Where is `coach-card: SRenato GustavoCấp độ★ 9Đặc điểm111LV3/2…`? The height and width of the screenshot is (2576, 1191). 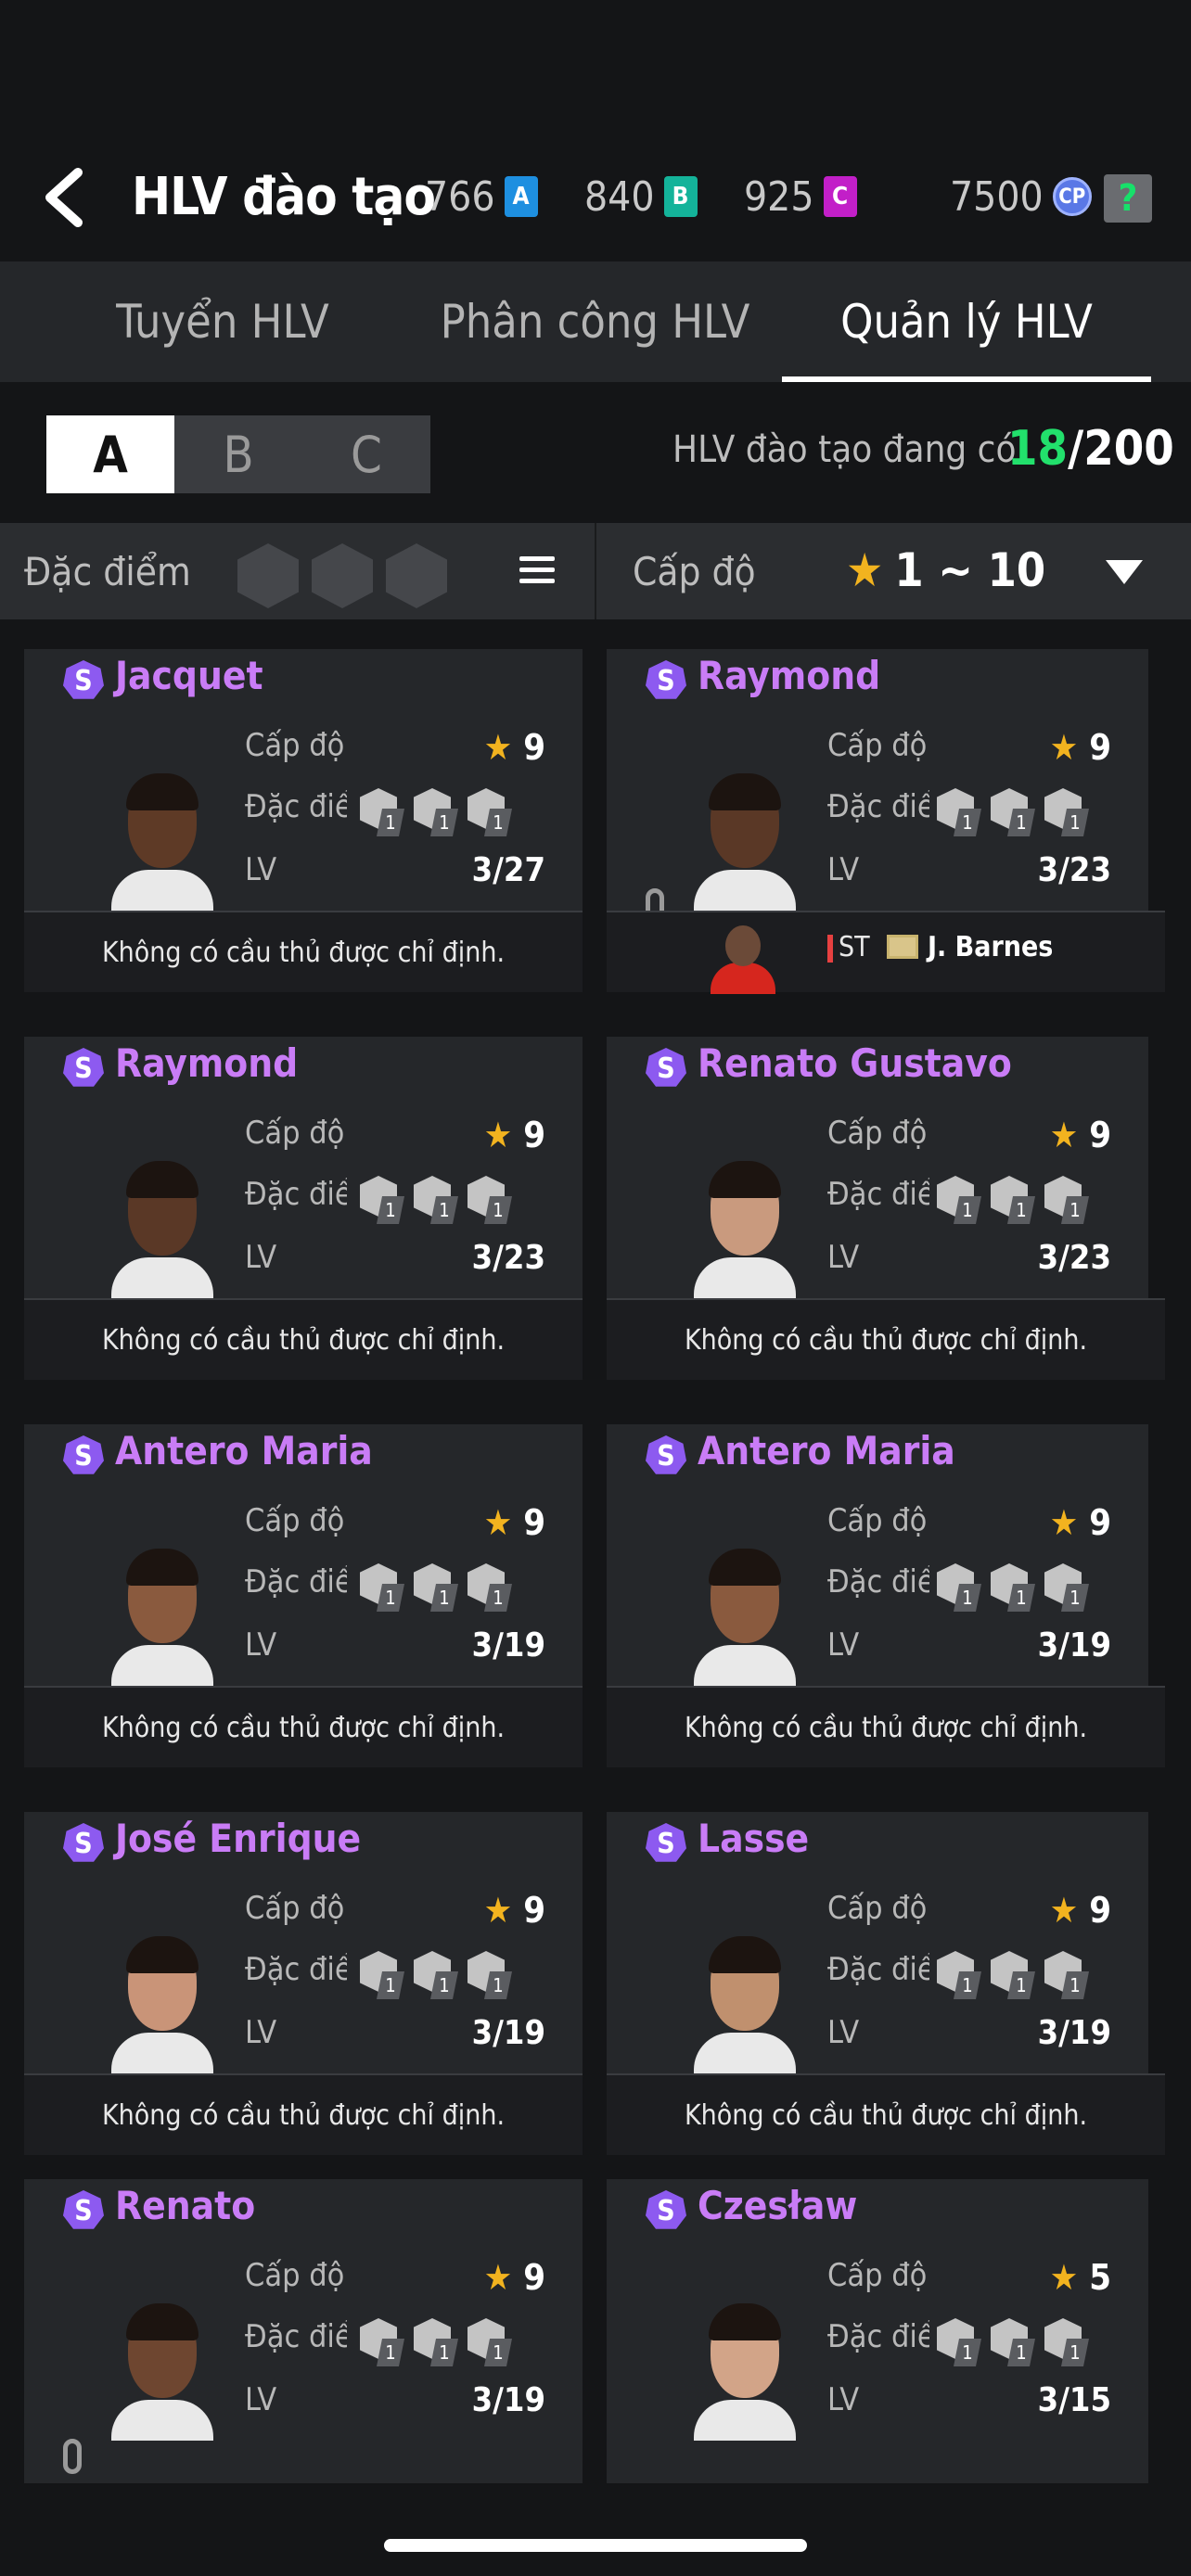 coach-card: SRenato GustavoCấp độ★ 9Đặc điểm111LV3/2… is located at coordinates (886, 1209).